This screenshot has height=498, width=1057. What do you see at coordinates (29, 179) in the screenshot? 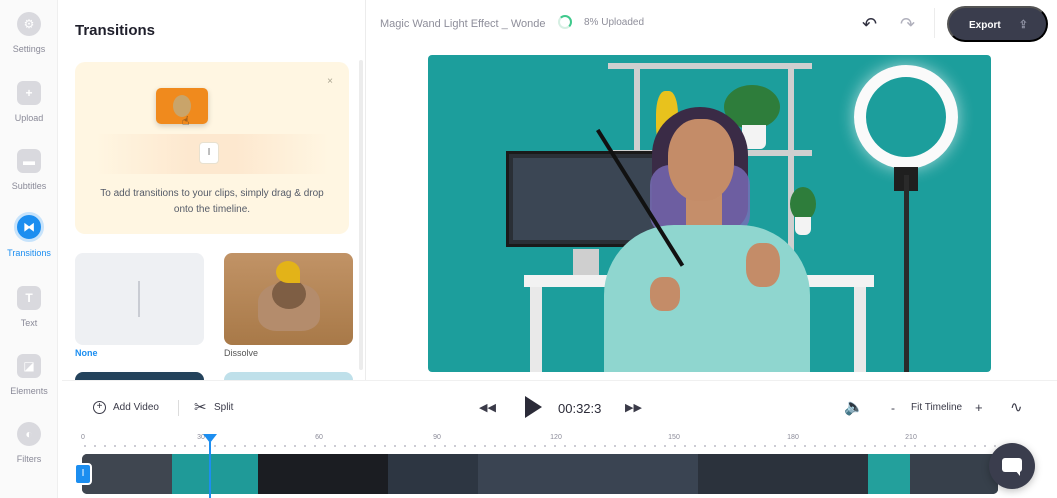
I see `sidebar-item-subtitles: ▬ Subtitles` at bounding box center [29, 179].